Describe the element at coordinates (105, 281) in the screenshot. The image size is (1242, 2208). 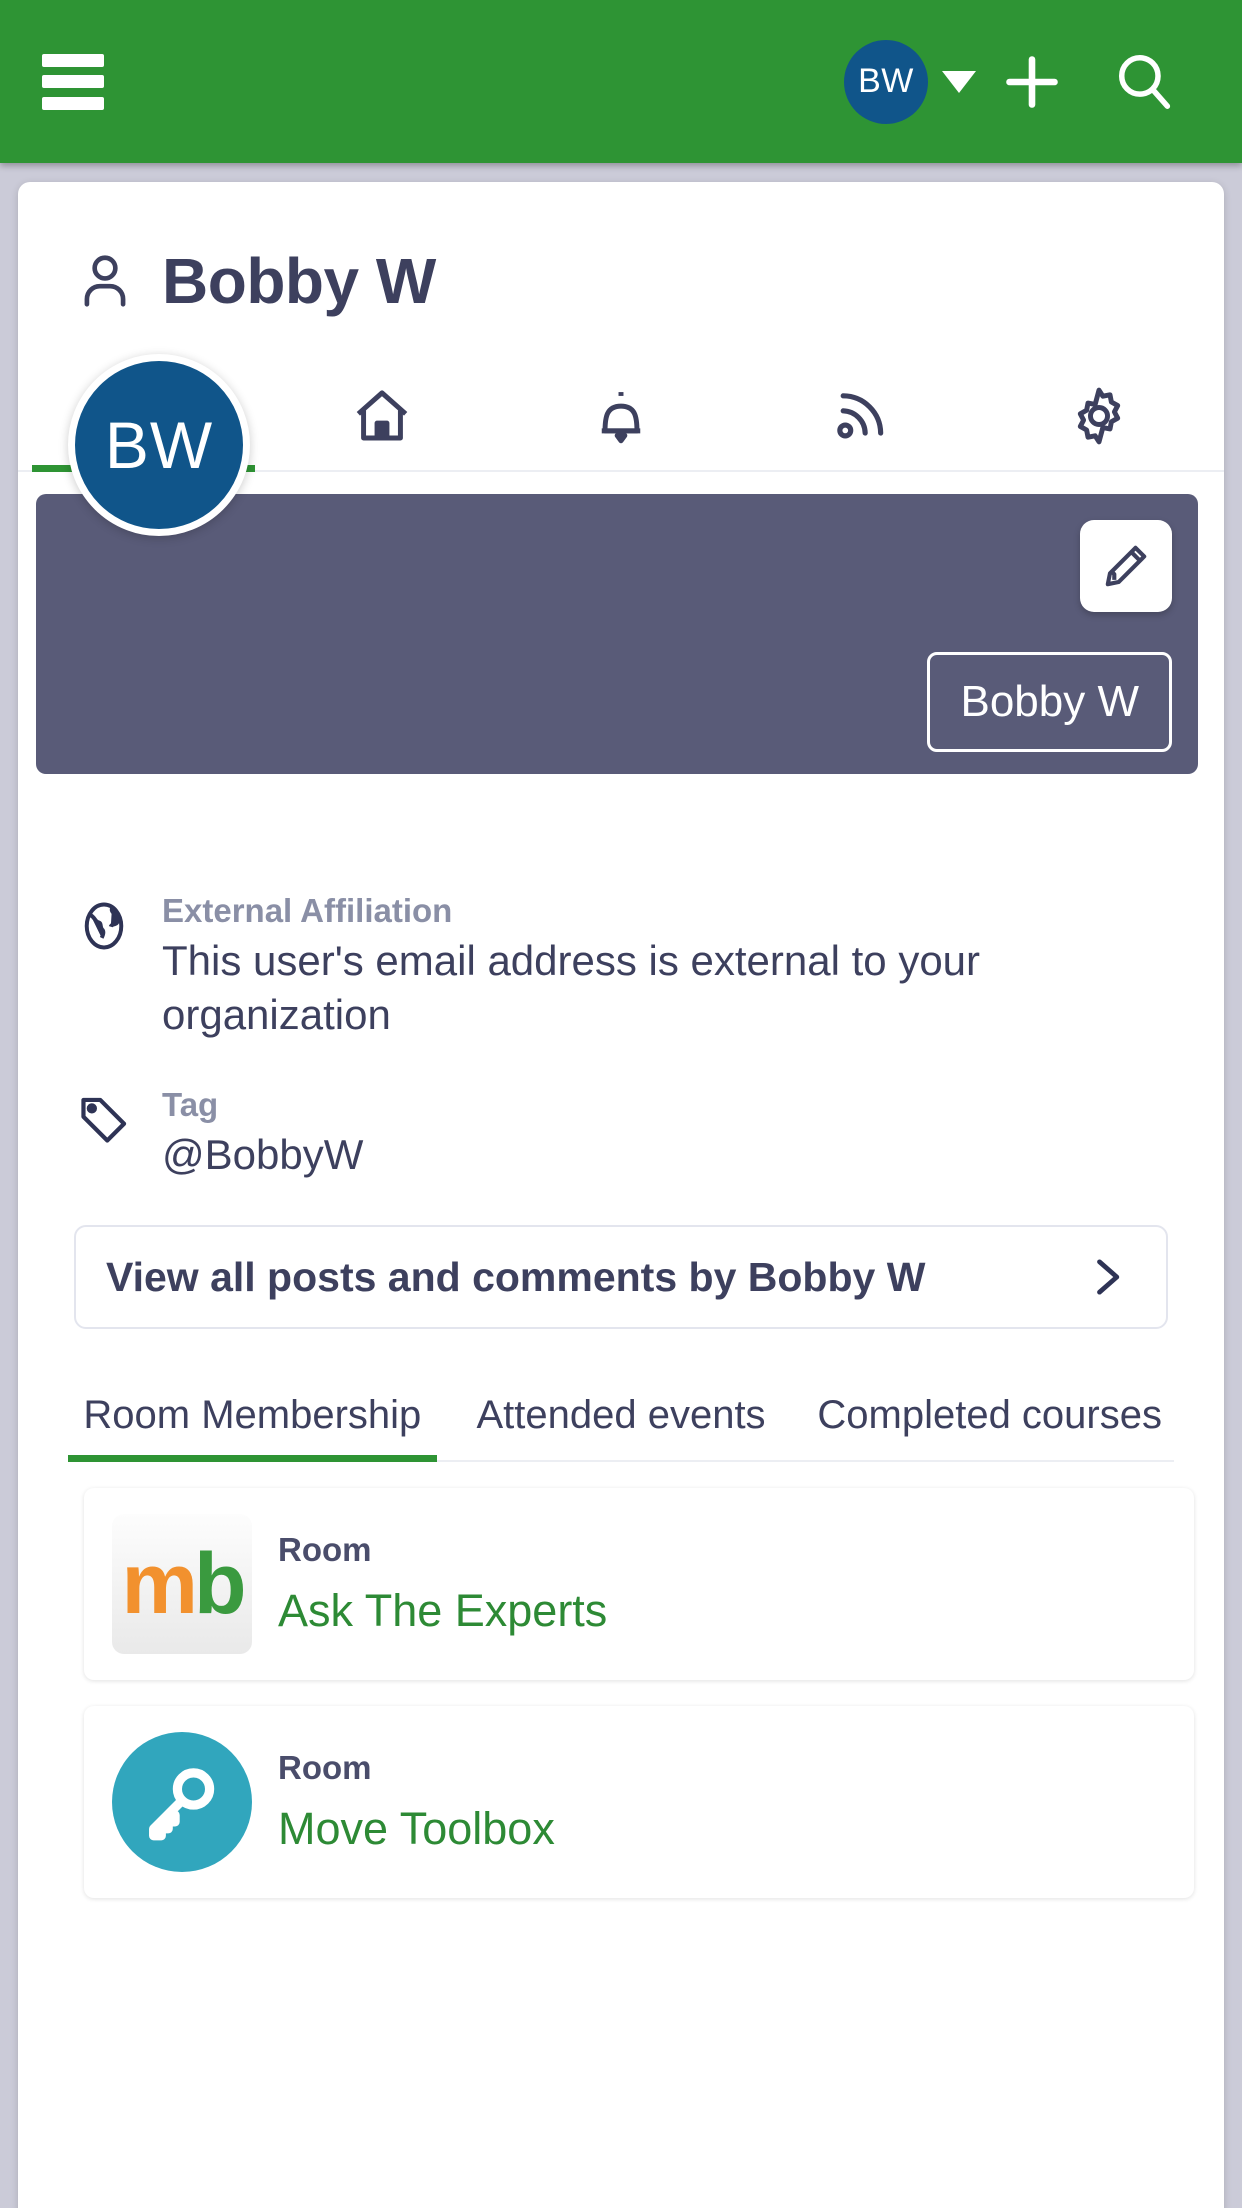
I see `user-icon` at that location.